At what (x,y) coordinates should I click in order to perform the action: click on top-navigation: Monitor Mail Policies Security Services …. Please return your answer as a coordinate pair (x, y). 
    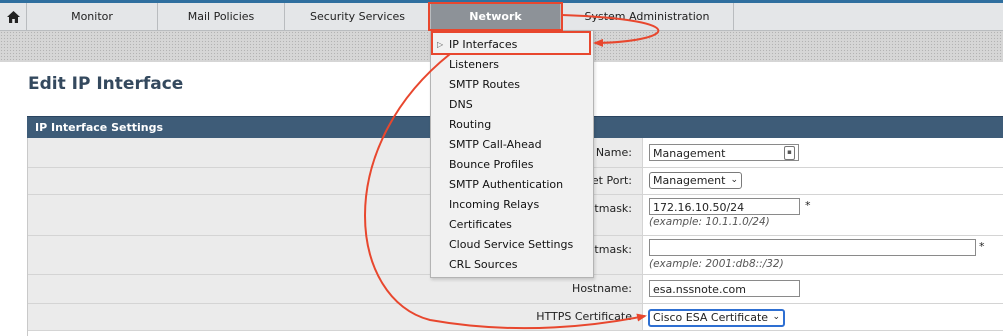
    Looking at the image, I should click on (501, 15).